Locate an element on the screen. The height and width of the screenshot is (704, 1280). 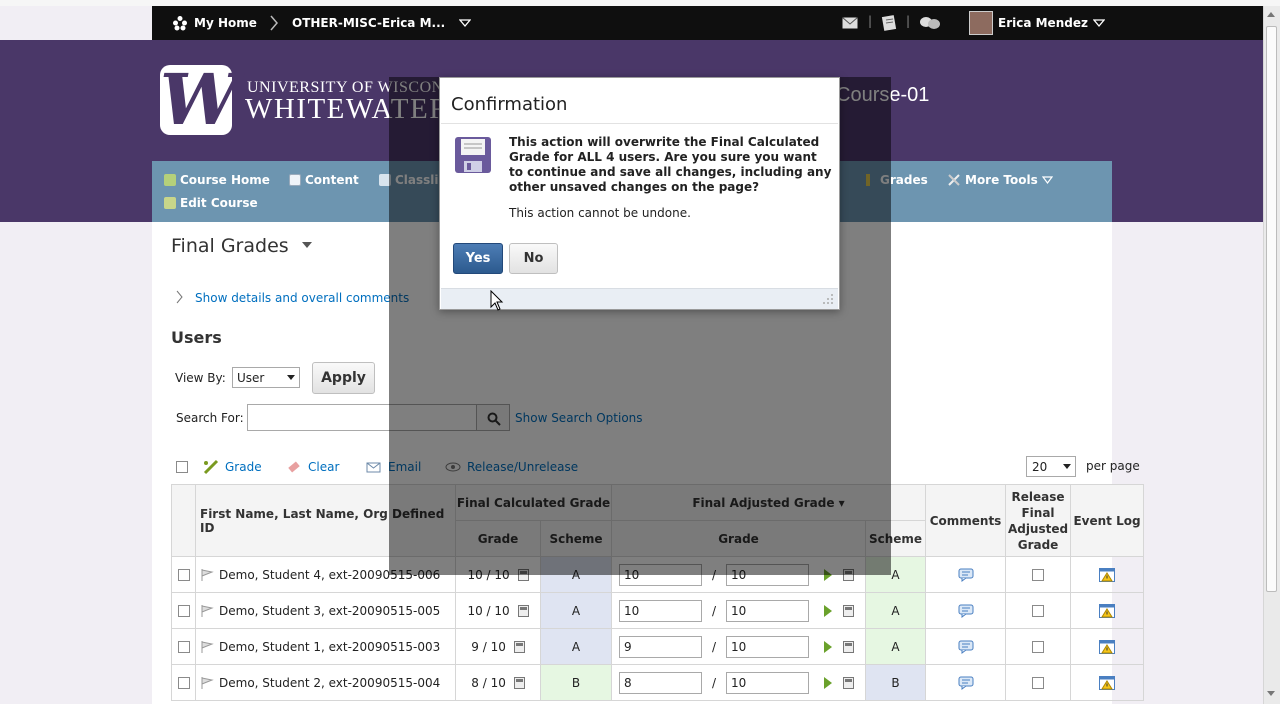
student-name: Demo, Student 2, ext-20090515-004 is located at coordinates (330, 682).